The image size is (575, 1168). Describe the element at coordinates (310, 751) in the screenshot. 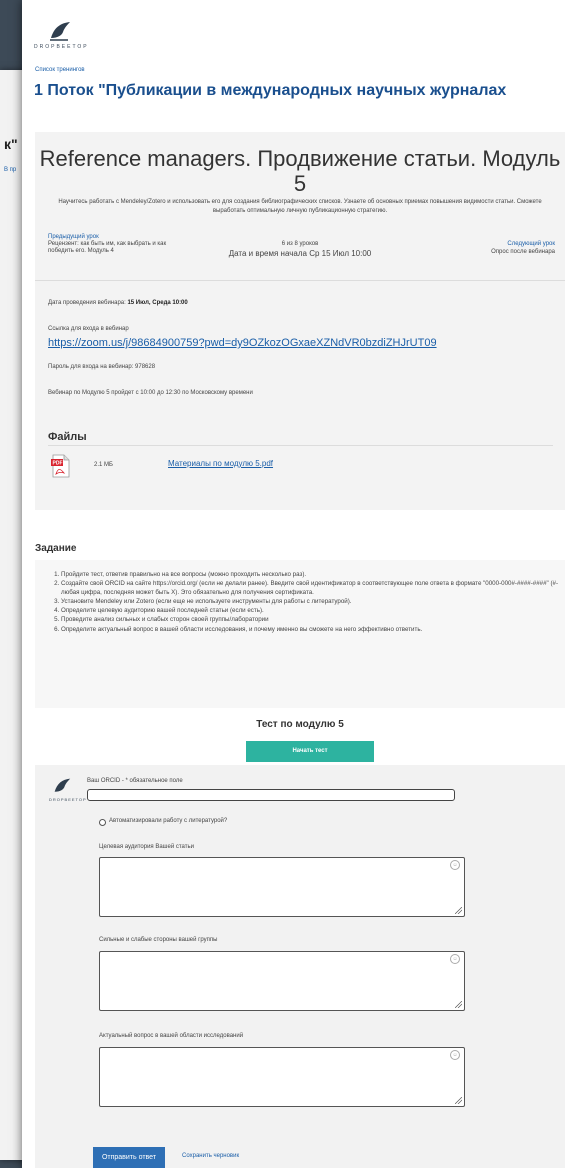

I see `start-test-button: Начать тест` at that location.